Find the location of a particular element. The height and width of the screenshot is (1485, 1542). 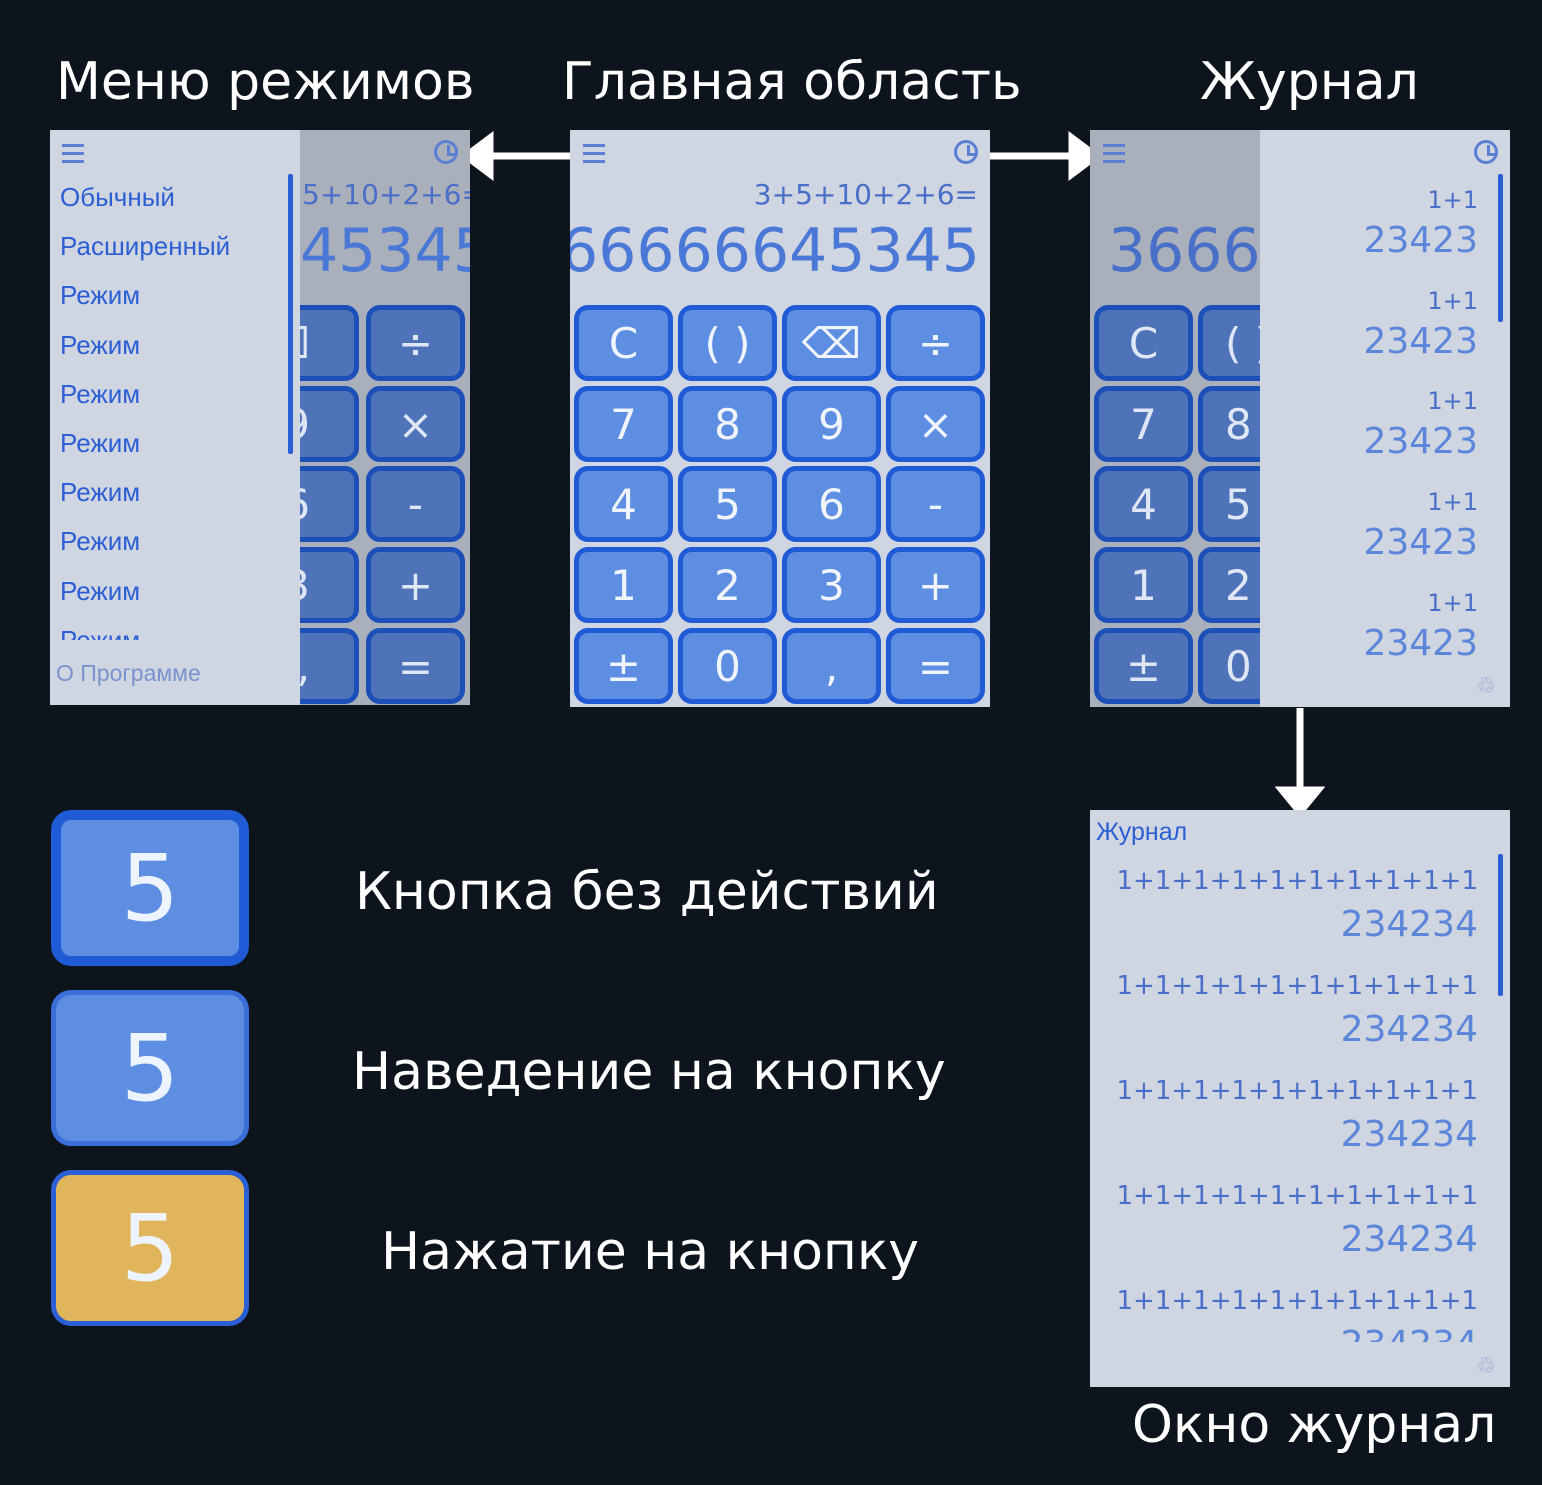

key-button: ⌫ is located at coordinates (831, 343).